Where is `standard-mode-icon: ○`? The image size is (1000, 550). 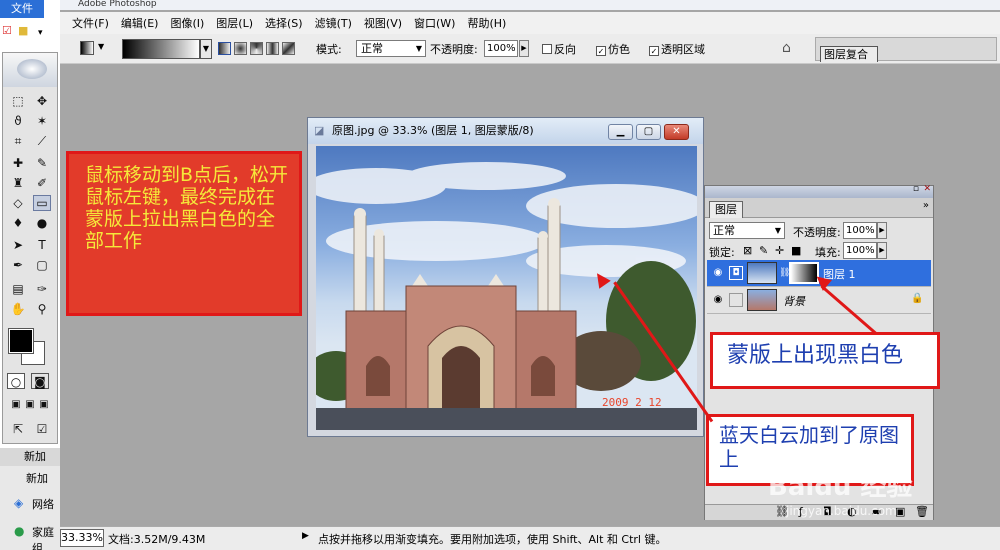 standard-mode-icon: ○ is located at coordinates (16, 381).